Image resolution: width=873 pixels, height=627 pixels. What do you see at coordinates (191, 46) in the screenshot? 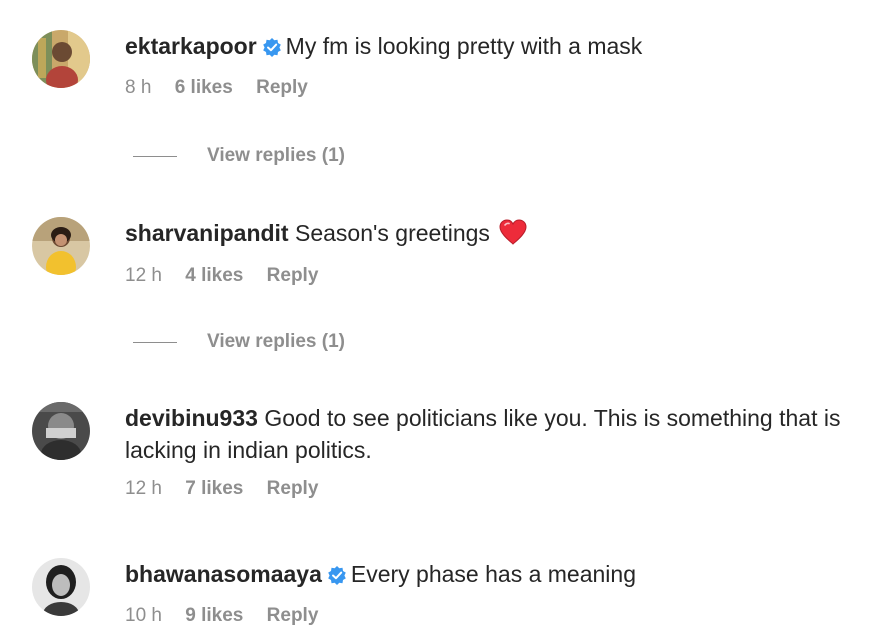
I see `comment-username: ektarkapoor` at bounding box center [191, 46].